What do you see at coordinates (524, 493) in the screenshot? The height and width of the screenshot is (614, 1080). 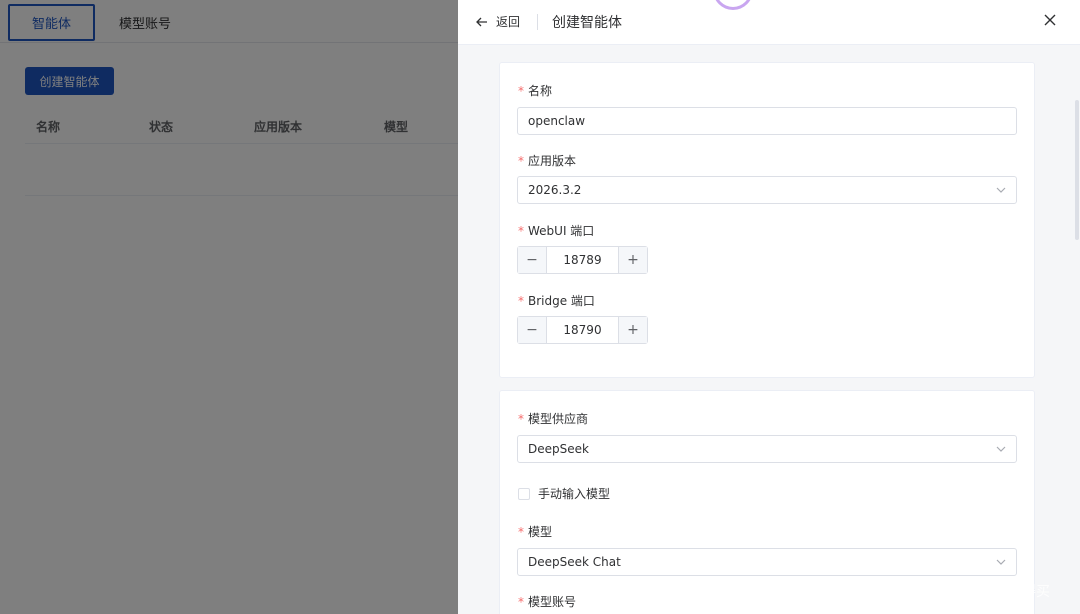 I see `checkbox-box` at bounding box center [524, 493].